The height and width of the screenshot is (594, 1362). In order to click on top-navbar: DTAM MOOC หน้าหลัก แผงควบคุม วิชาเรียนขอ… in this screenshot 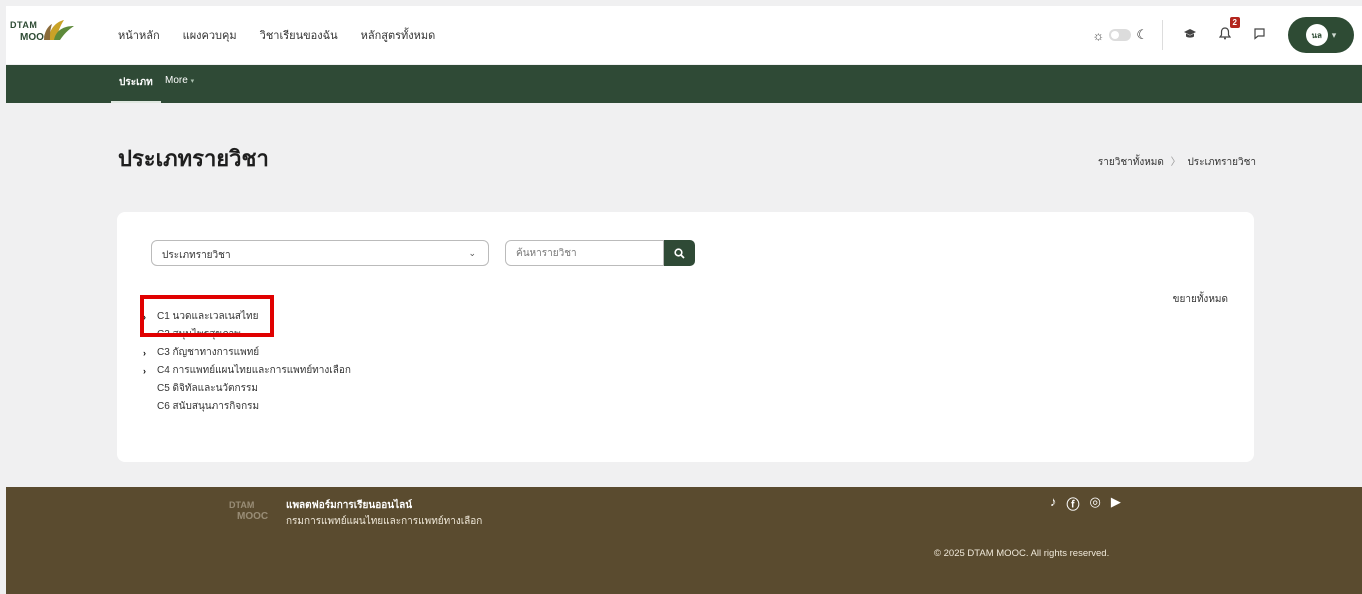, I will do `click(684, 35)`.